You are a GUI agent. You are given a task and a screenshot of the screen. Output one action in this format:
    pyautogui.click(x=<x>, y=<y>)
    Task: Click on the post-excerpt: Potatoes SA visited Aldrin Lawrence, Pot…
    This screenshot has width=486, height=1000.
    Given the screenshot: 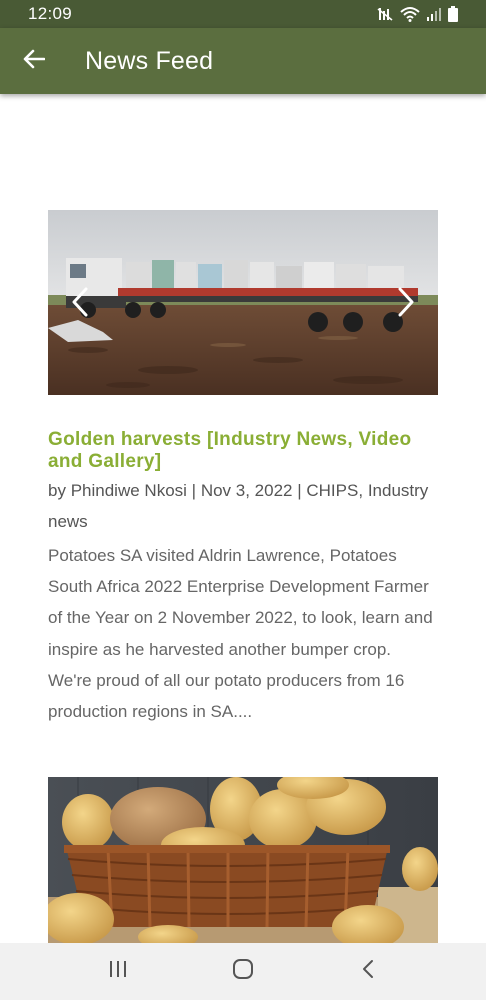 What is the action you would take?
    pyautogui.click(x=240, y=634)
    